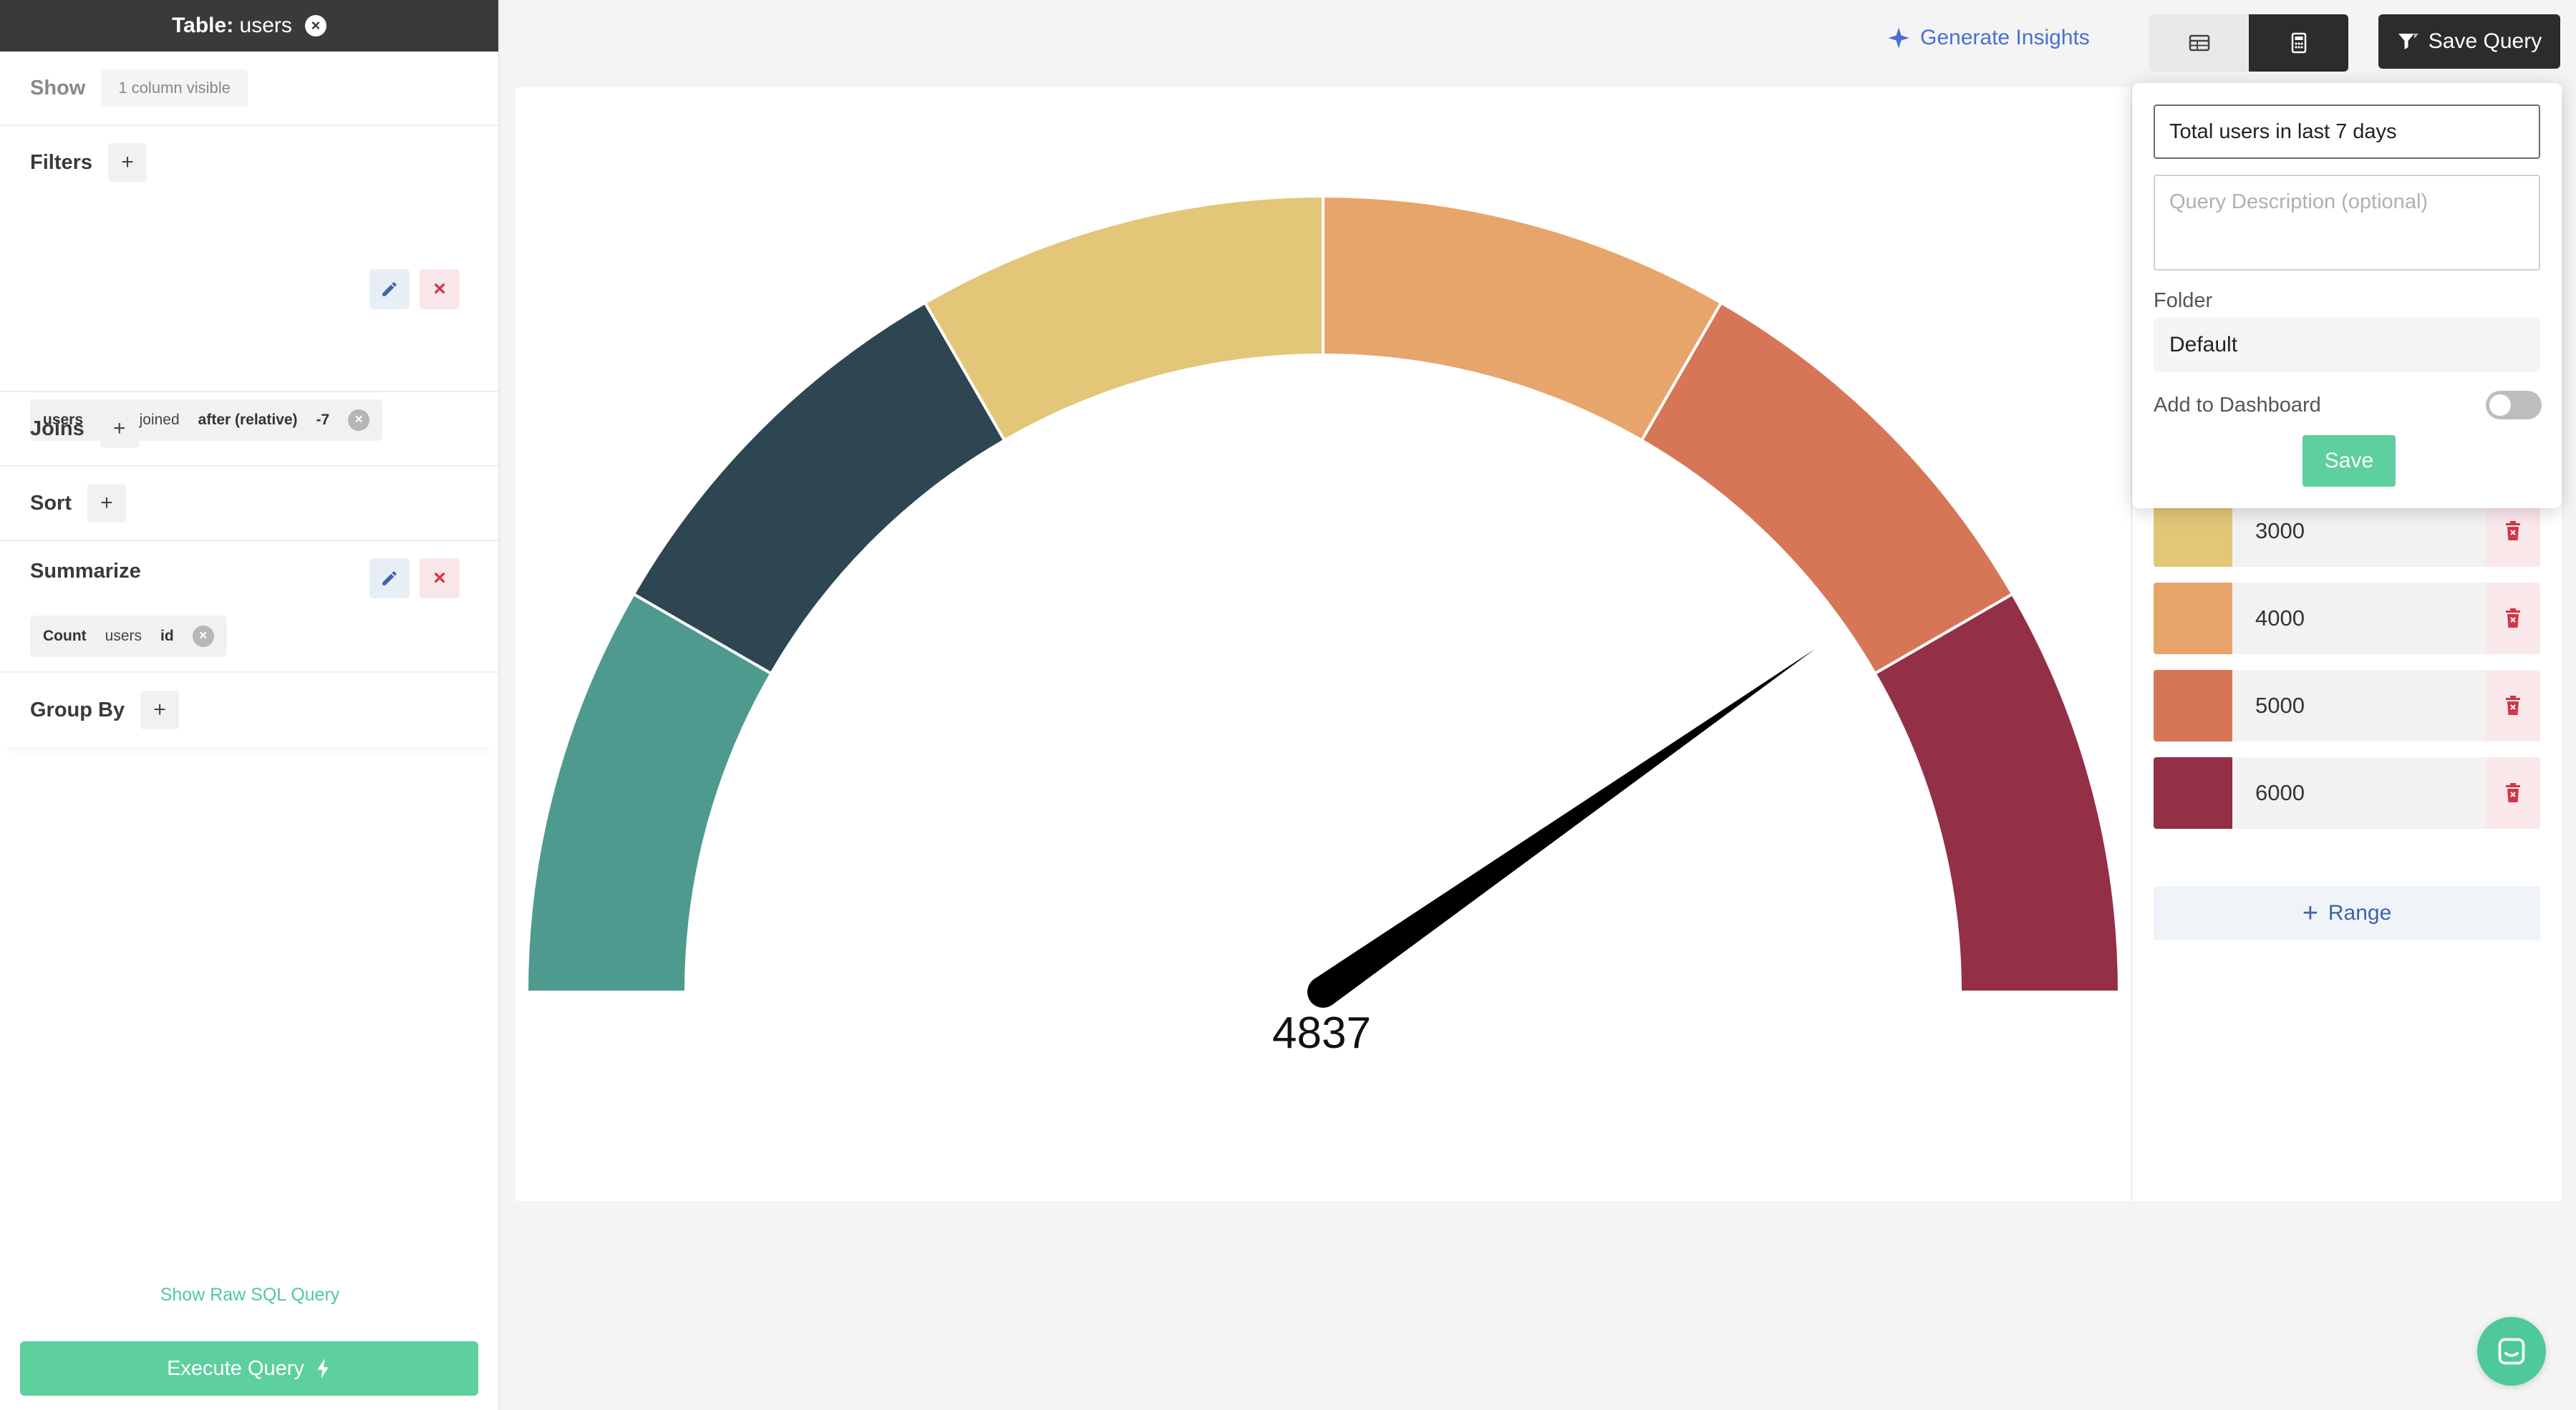 The height and width of the screenshot is (1410, 2576). I want to click on lightning-icon, so click(323, 1368).